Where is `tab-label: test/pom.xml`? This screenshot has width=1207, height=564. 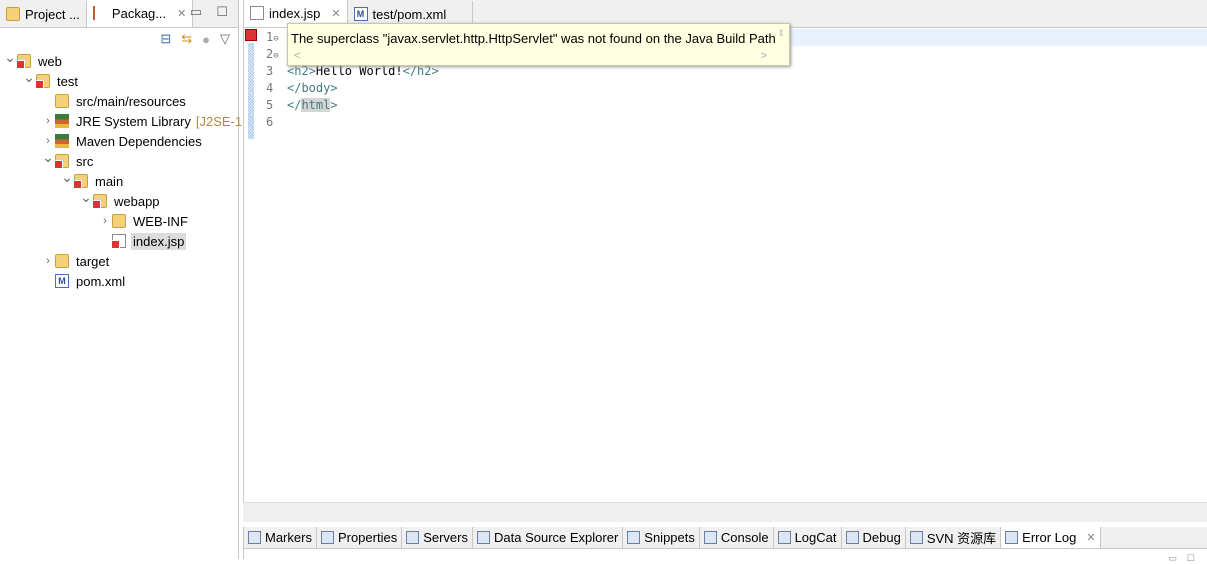
tab-label: test/pom.xml is located at coordinates (409, 14).